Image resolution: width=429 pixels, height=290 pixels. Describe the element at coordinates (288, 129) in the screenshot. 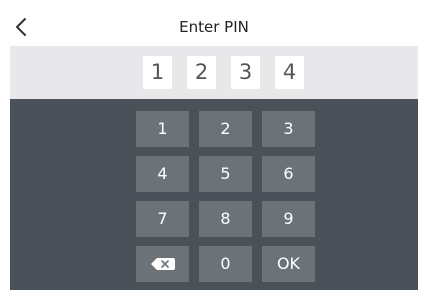

I see `key-3: 3` at that location.